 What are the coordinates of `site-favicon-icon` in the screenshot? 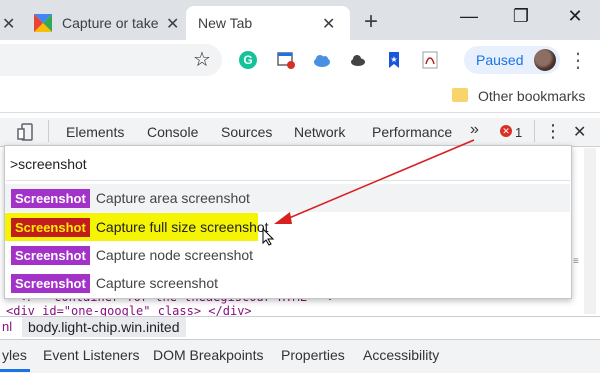 It's located at (43, 23).